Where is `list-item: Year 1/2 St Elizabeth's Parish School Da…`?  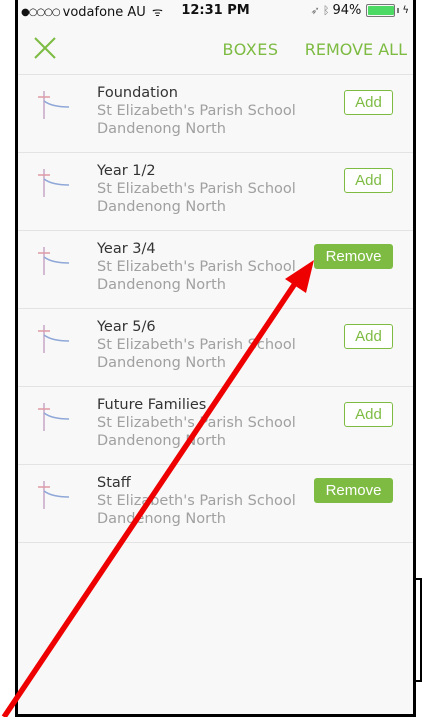
list-item: Year 1/2 St Elizabeth's Parish School Da… is located at coordinates (215, 192).